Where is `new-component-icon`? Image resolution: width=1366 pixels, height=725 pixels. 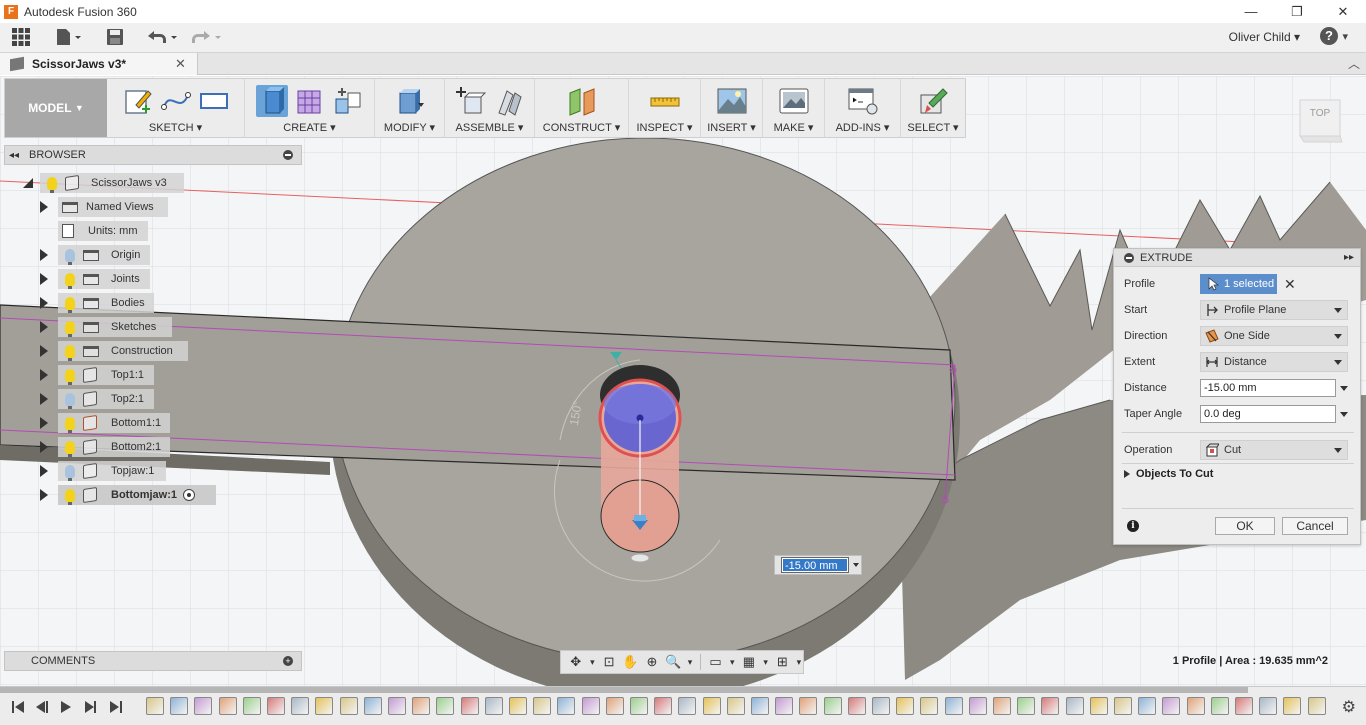
new-component-icon is located at coordinates (471, 101).